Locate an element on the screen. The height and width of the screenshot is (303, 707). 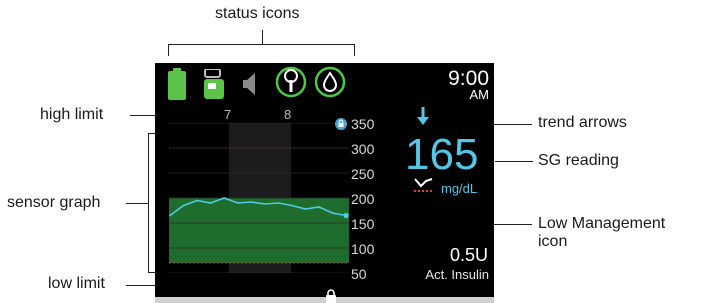
low-management-line2: icon is located at coordinates (553, 241).